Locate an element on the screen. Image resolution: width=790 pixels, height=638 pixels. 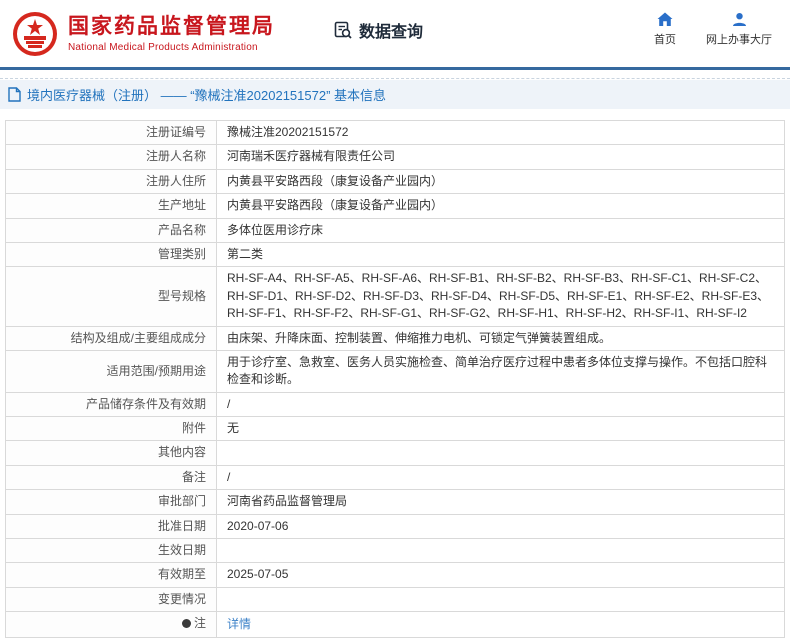
table-row: 有效期至 2025-07-05 is located at coordinates (395, 575).